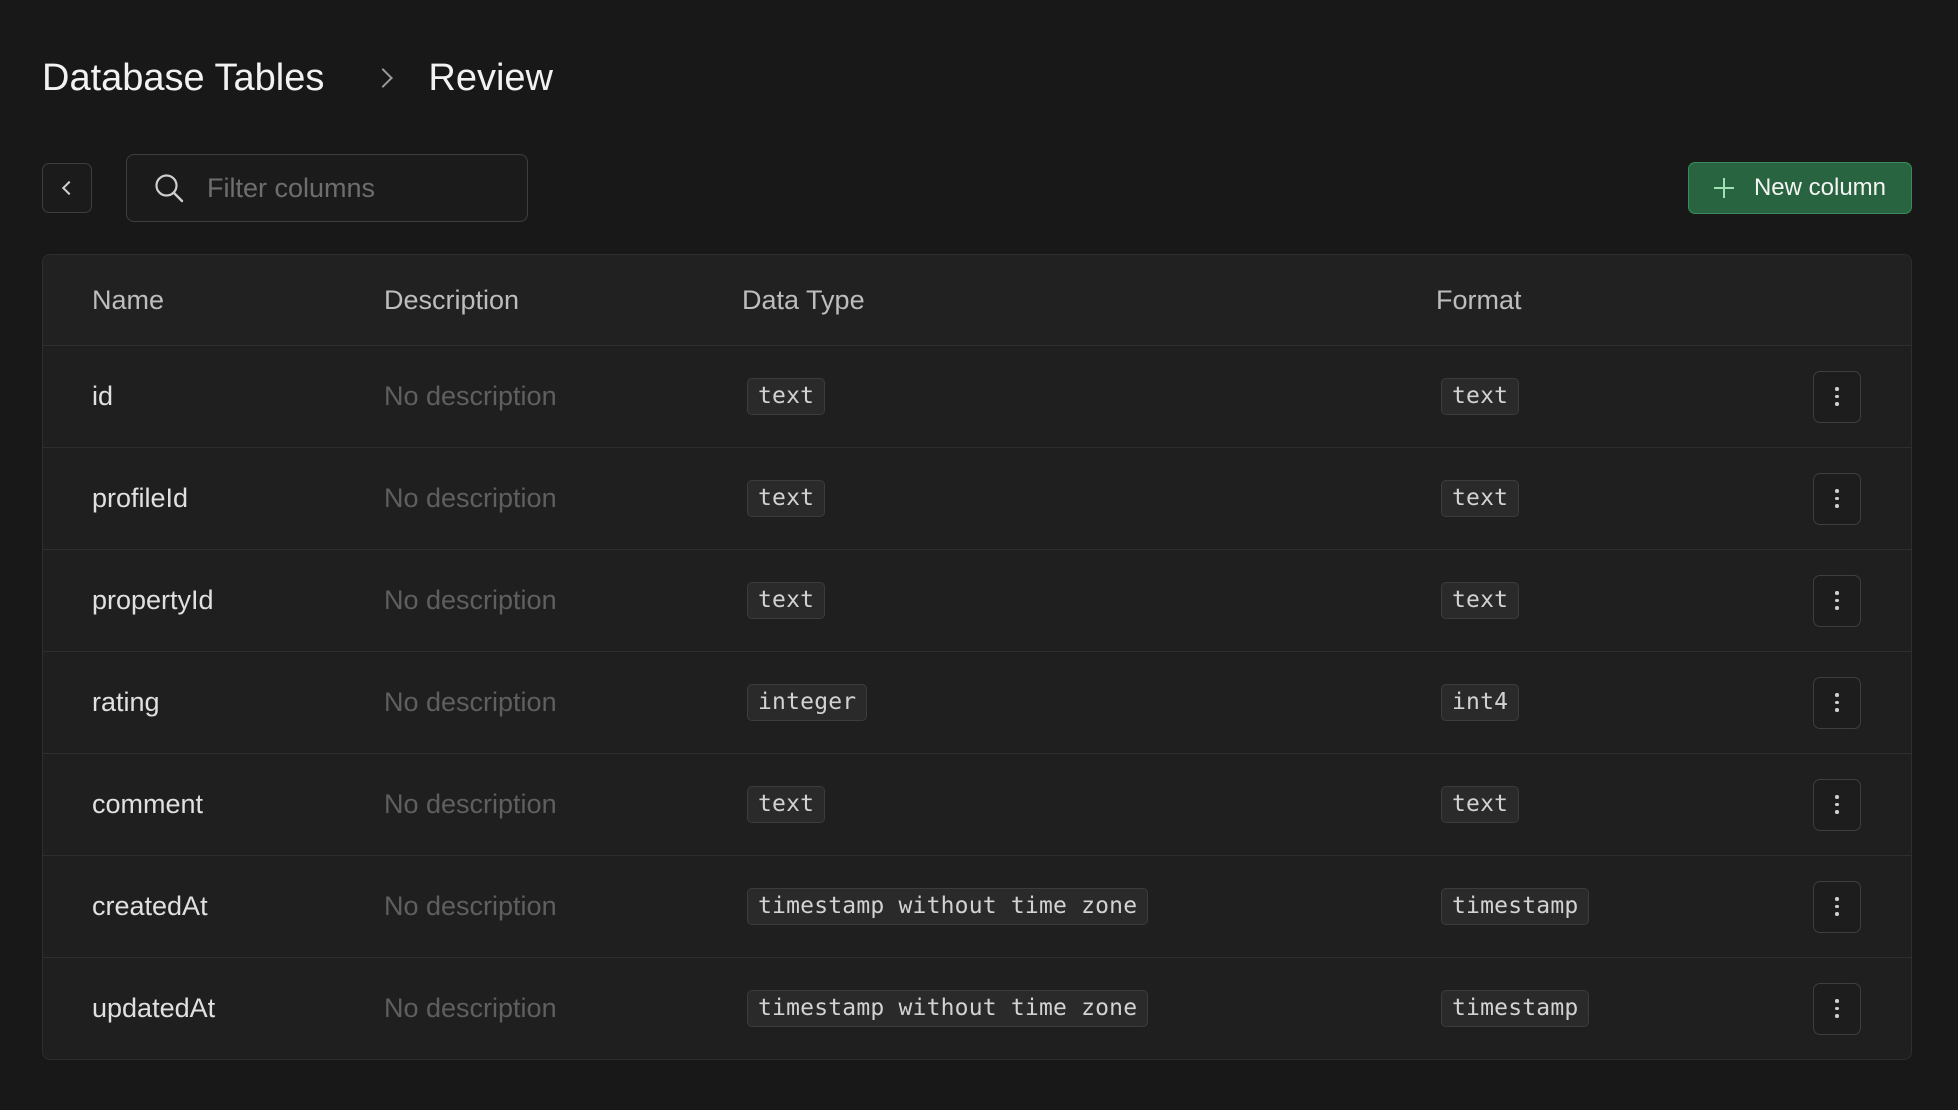 Image resolution: width=1958 pixels, height=1110 pixels. Describe the element at coordinates (183, 78) in the screenshot. I see `breadcrumb-root: Database Tables` at that location.